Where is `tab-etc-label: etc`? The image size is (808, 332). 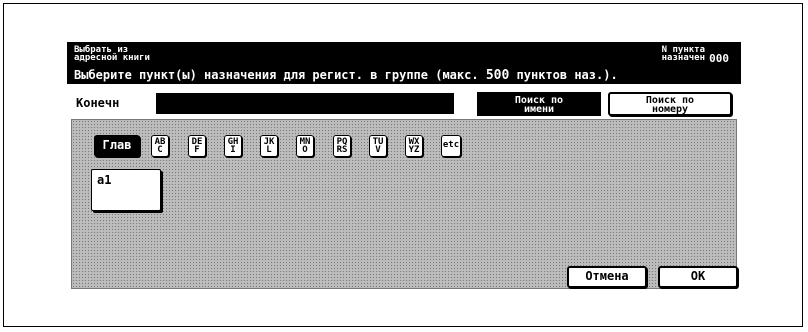 tab-etc-label: etc is located at coordinates (451, 145).